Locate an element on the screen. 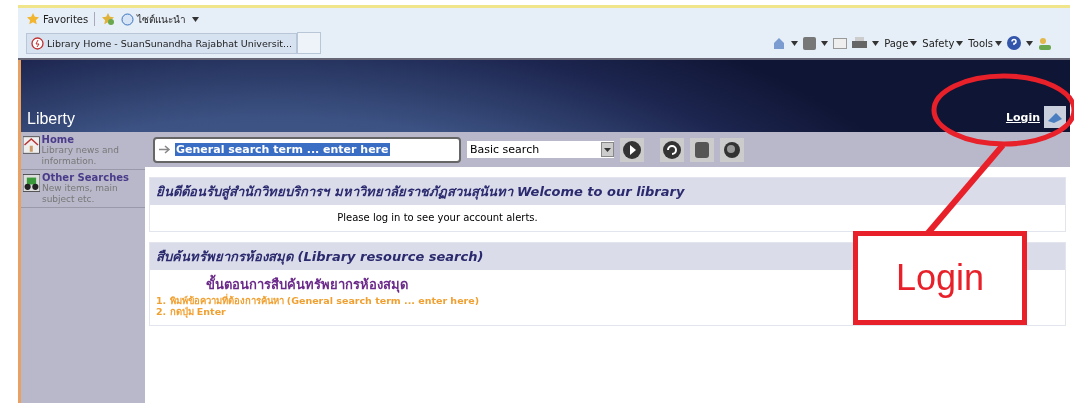  help-icon is located at coordinates (1014, 43).